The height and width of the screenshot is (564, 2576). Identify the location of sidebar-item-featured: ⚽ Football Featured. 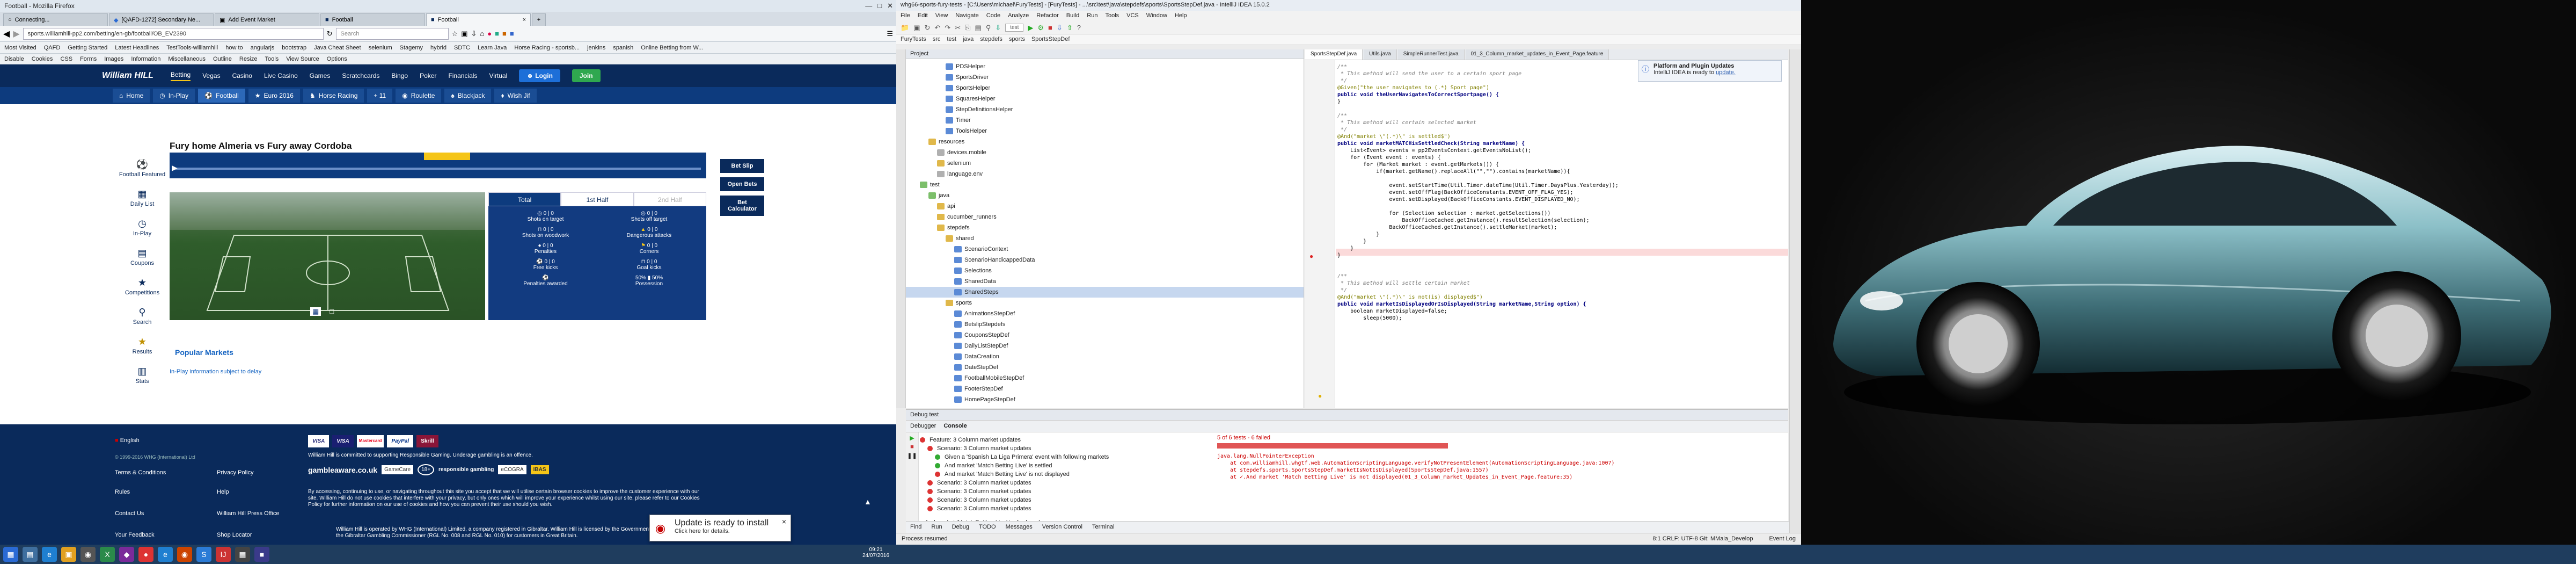
(142, 168).